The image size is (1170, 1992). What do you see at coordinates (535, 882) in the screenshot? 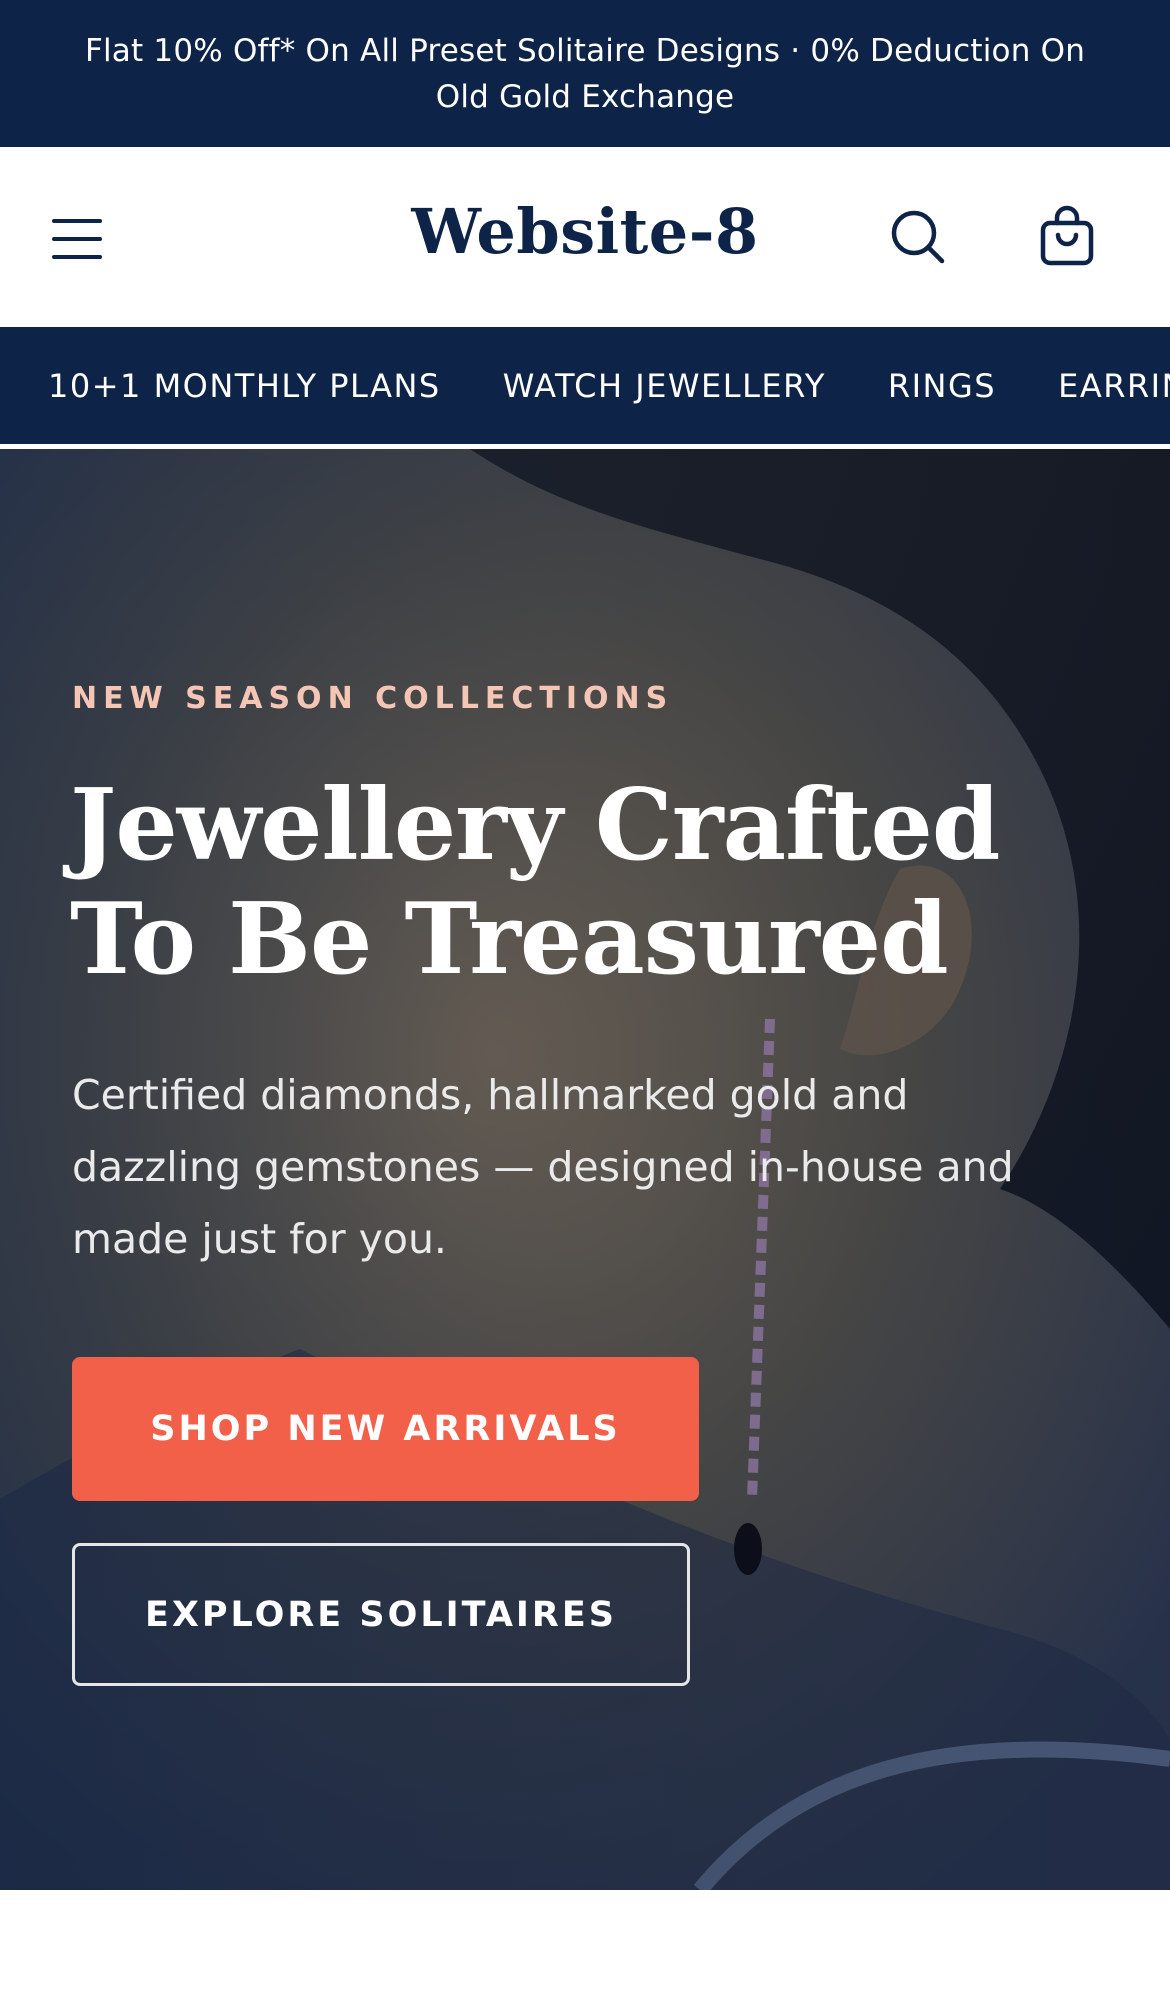
I see `hero-title: Jewellery Crafted To Be Treasured` at bounding box center [535, 882].